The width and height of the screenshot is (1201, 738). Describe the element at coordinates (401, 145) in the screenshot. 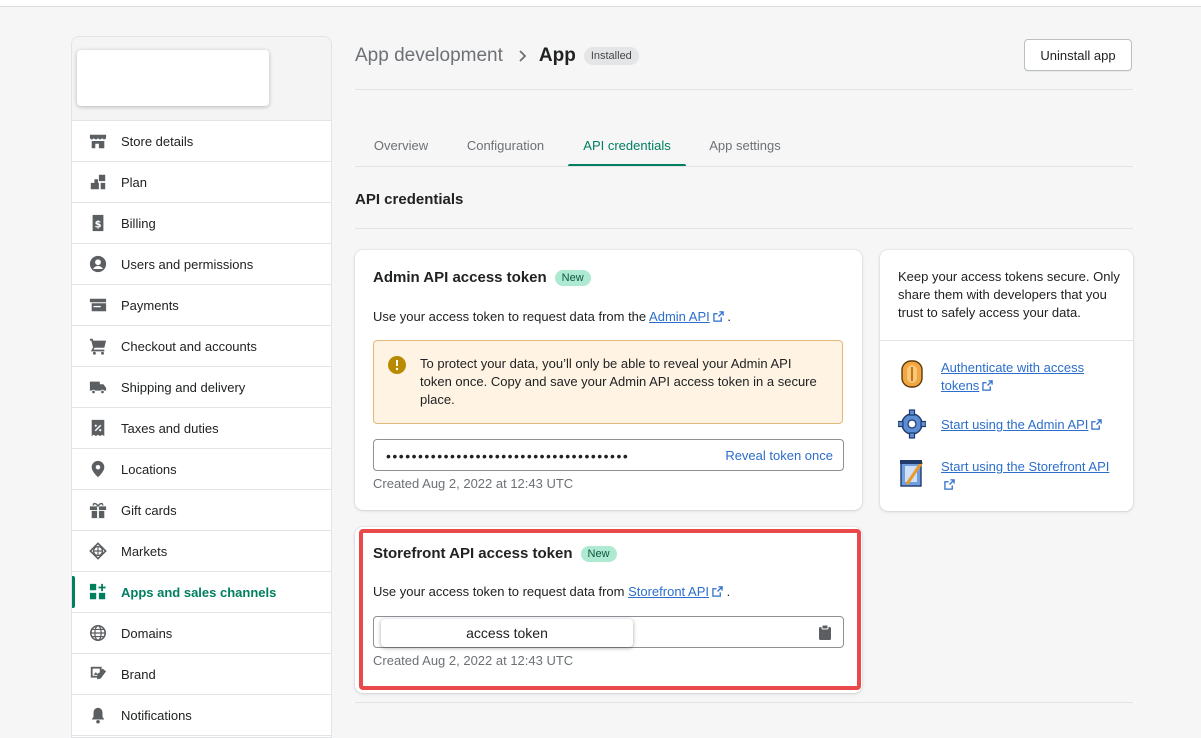

I see `tab-overview: Overview` at that location.